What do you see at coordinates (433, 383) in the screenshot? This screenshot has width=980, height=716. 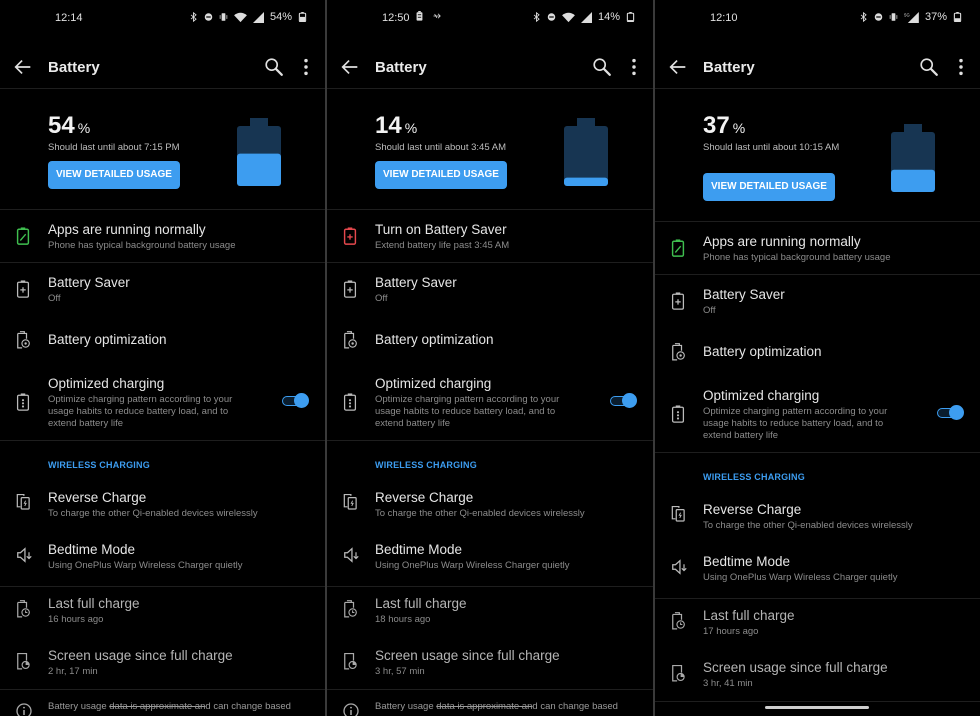 I see `optimized-charging-title: Optimized charging` at bounding box center [433, 383].